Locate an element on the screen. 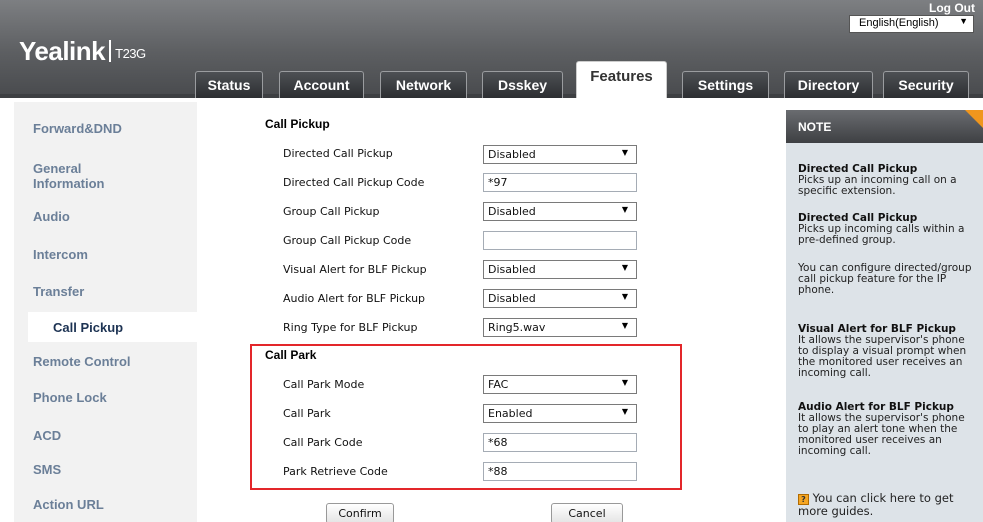  sidebar-item-audio: Audio is located at coordinates (124, 216).